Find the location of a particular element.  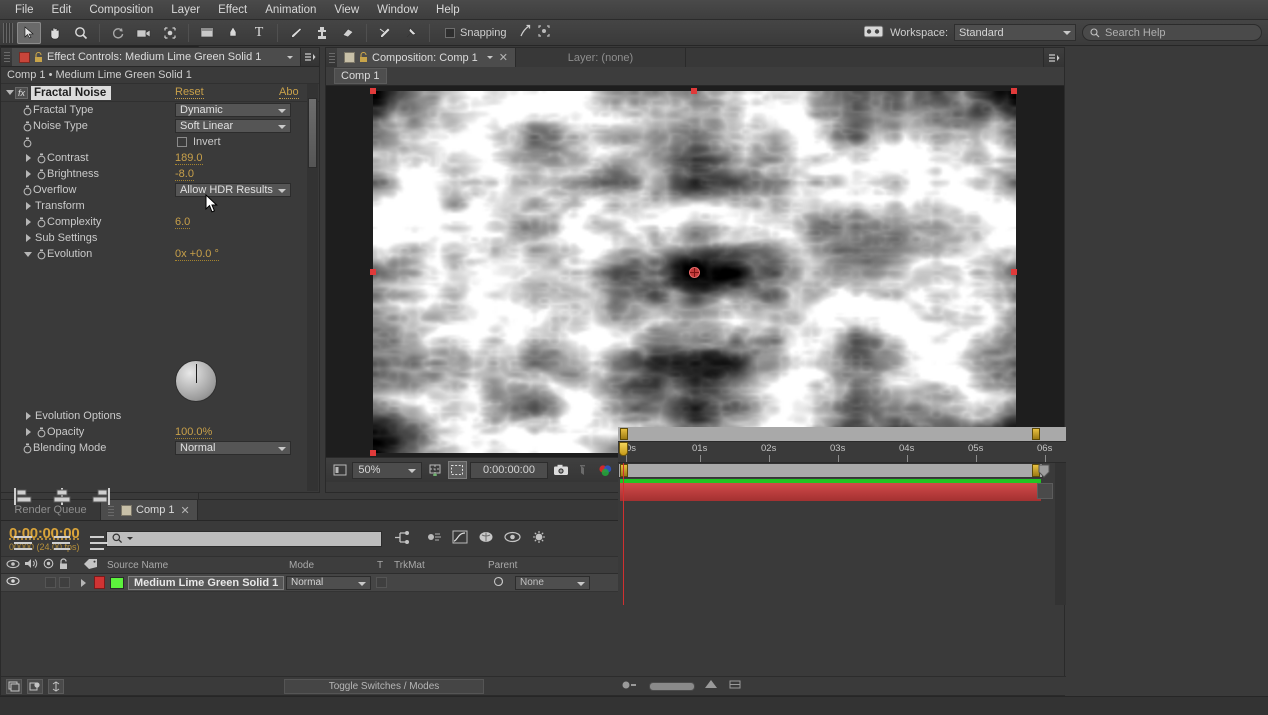

align-right-icon is located at coordinates (100, 496).